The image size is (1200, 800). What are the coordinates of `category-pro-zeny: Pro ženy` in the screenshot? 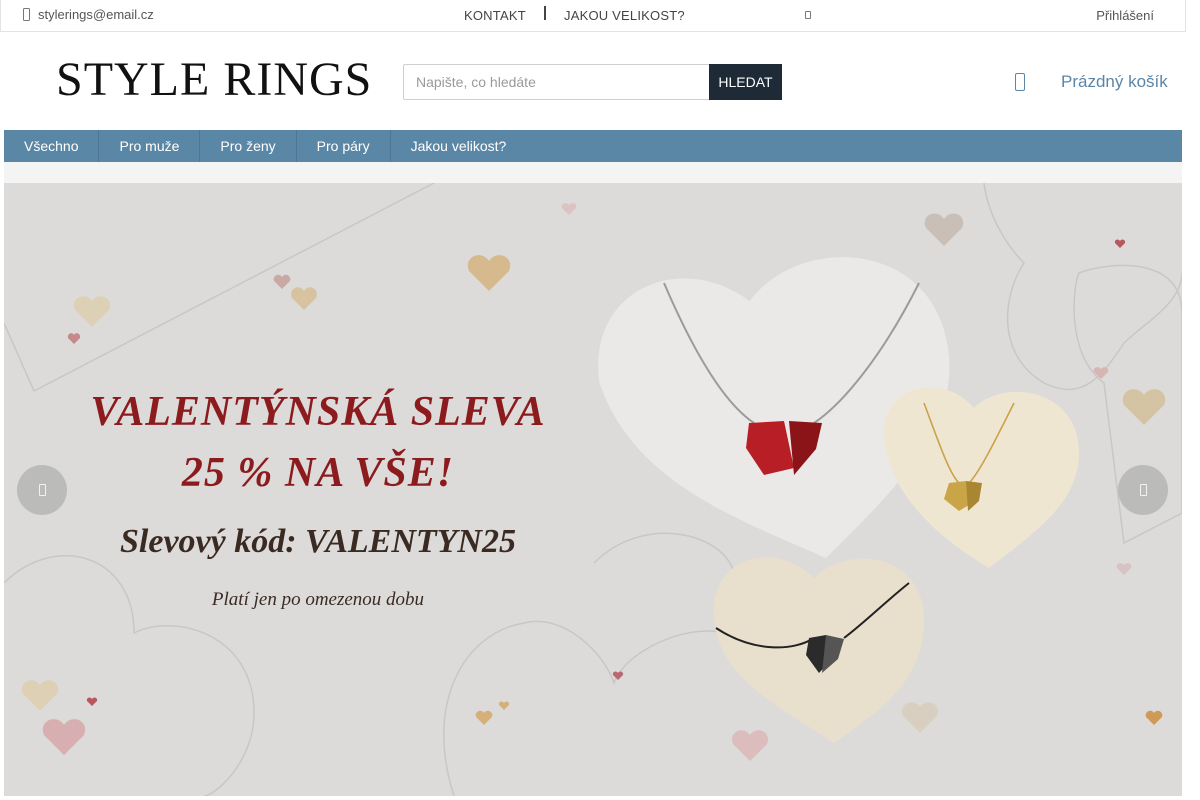 It's located at (248, 146).